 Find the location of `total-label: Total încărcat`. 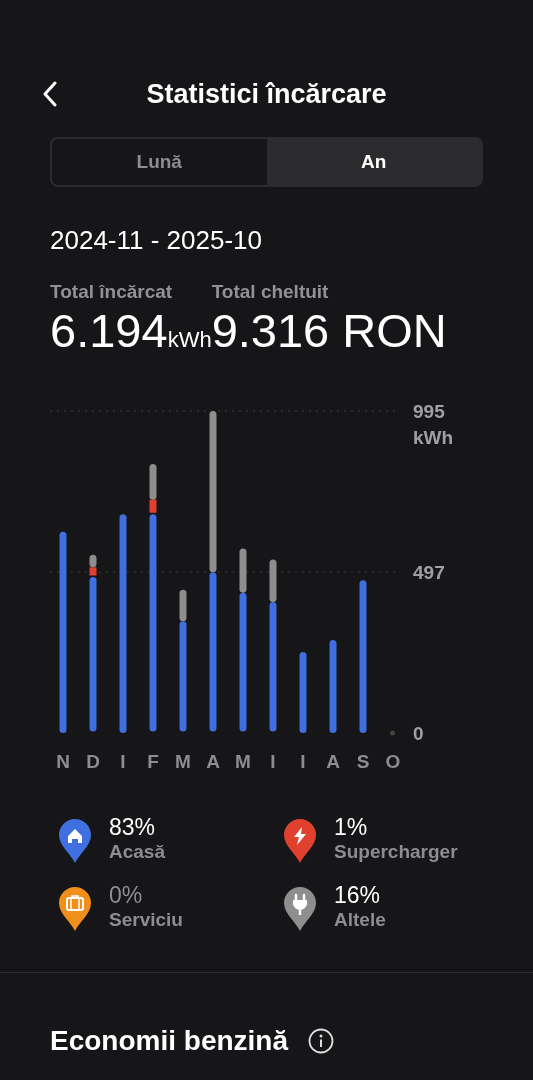

total-label: Total încărcat is located at coordinates (112, 292).